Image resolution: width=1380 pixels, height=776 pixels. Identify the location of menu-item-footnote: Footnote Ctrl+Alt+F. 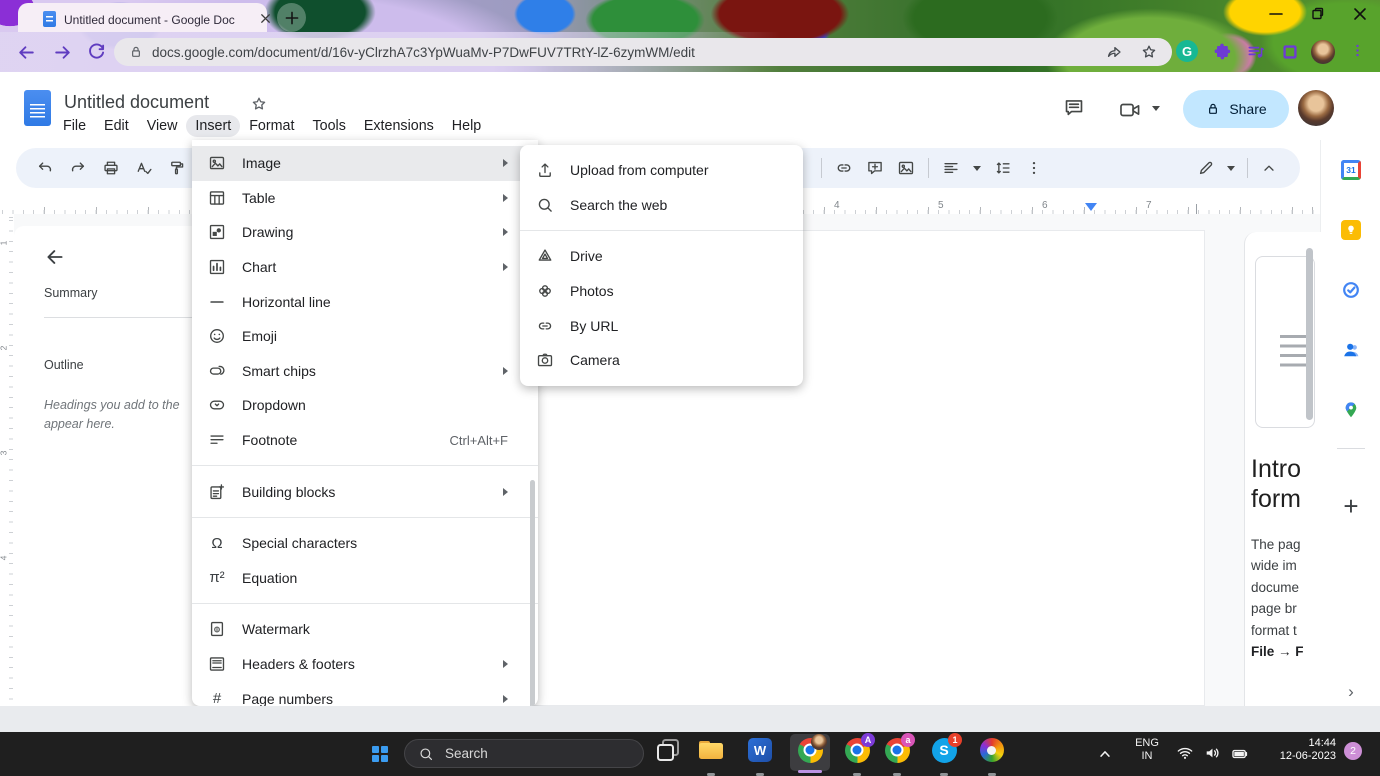
(365, 440).